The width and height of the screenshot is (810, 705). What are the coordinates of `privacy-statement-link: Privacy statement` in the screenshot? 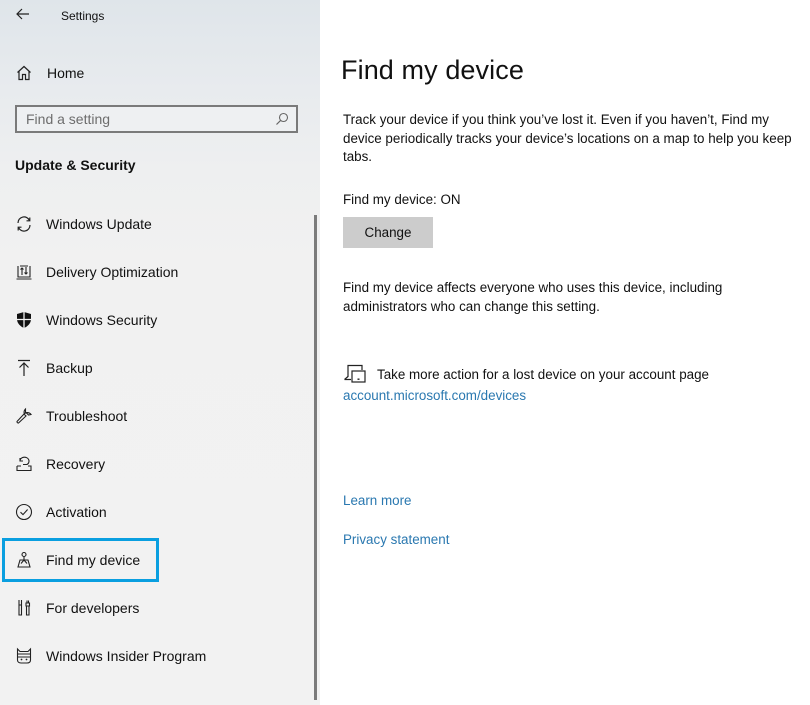 It's located at (396, 539).